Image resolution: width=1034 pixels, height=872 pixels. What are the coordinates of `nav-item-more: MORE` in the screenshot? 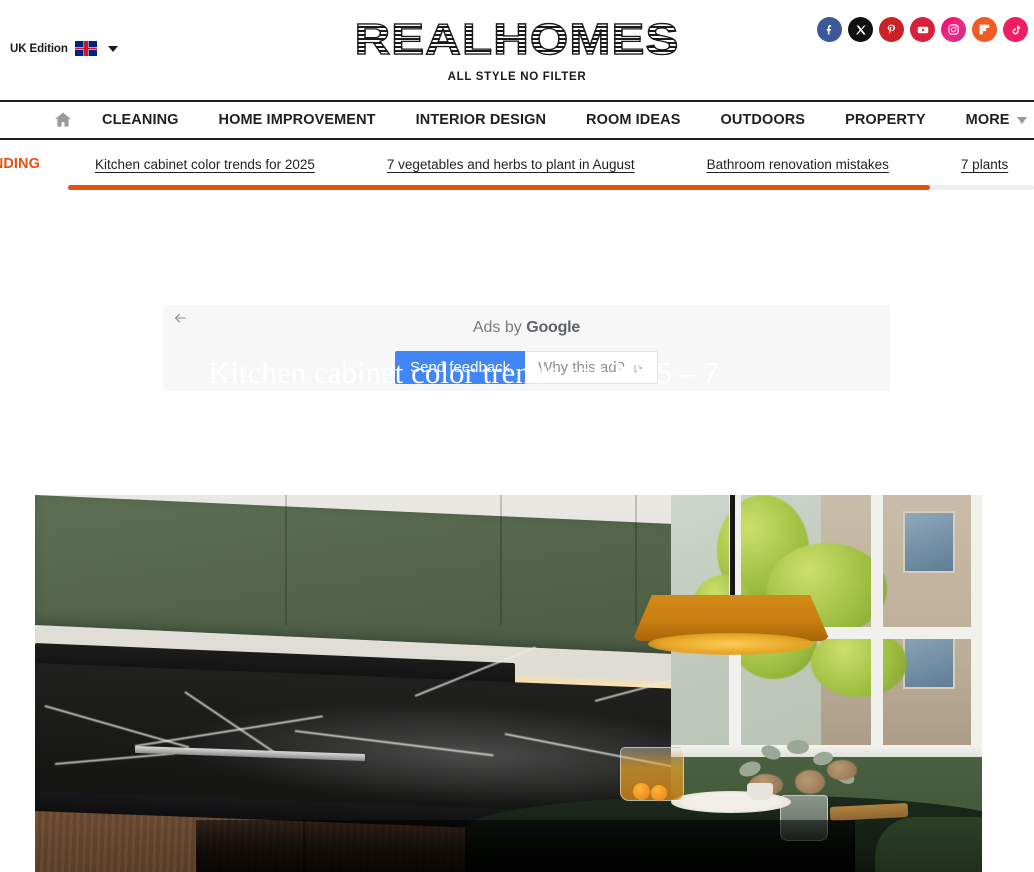 It's located at (996, 120).